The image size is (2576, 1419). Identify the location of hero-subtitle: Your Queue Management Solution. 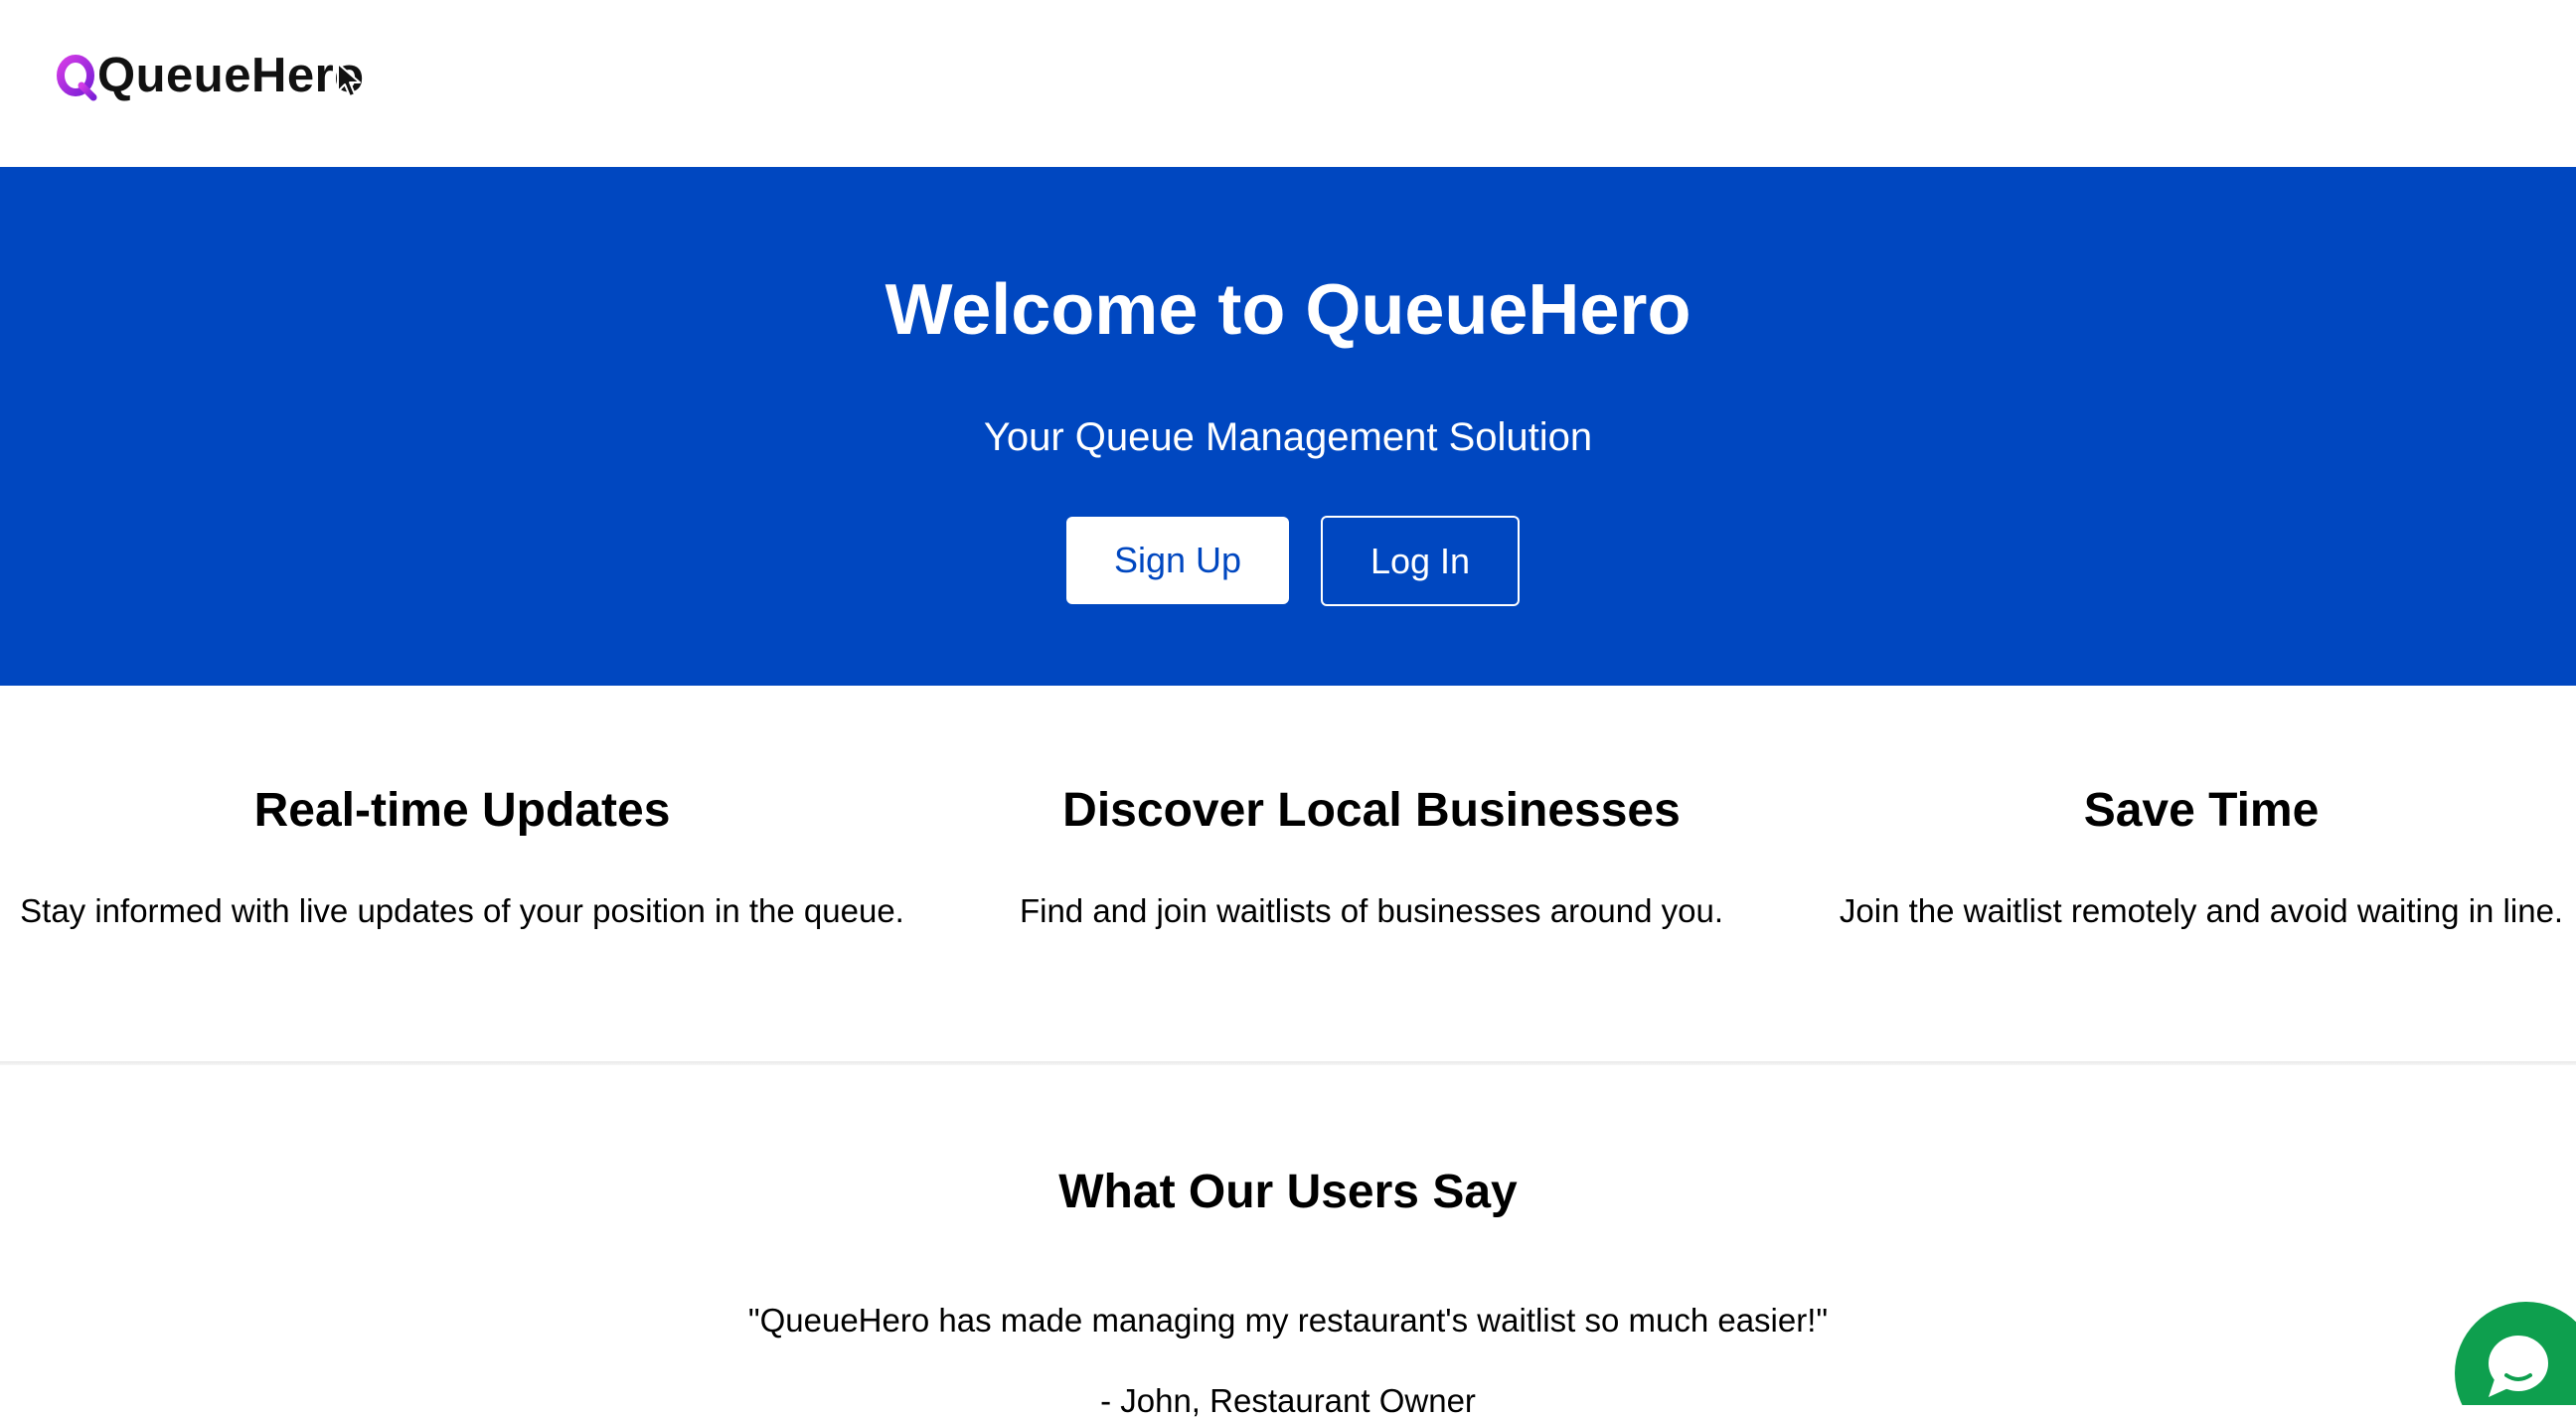
(1288, 437).